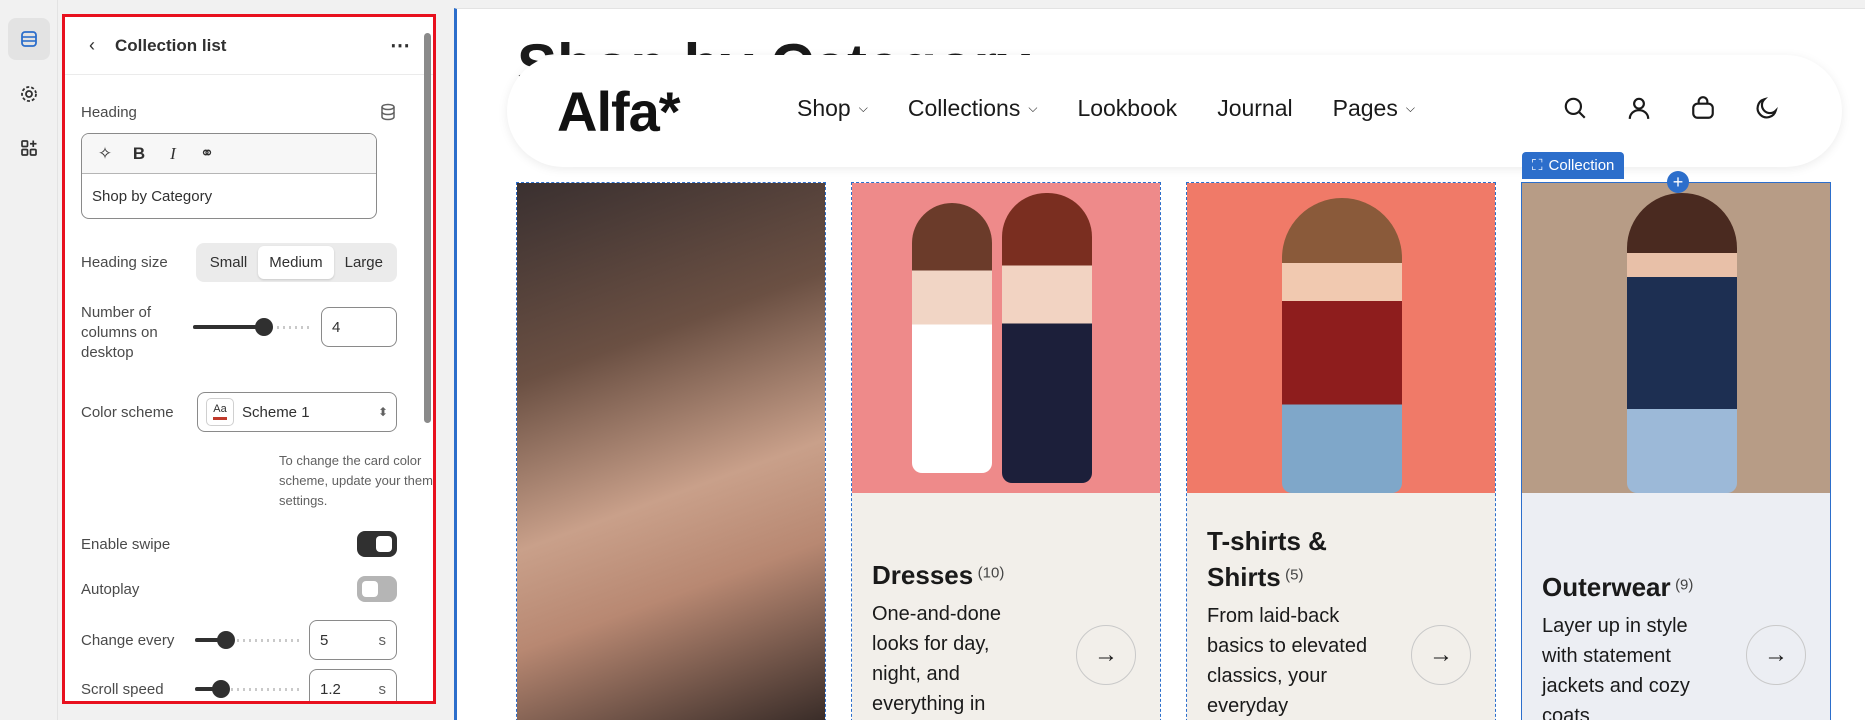  What do you see at coordinates (382, 412) in the screenshot?
I see `select-arrows-icon: ⬍` at bounding box center [382, 412].